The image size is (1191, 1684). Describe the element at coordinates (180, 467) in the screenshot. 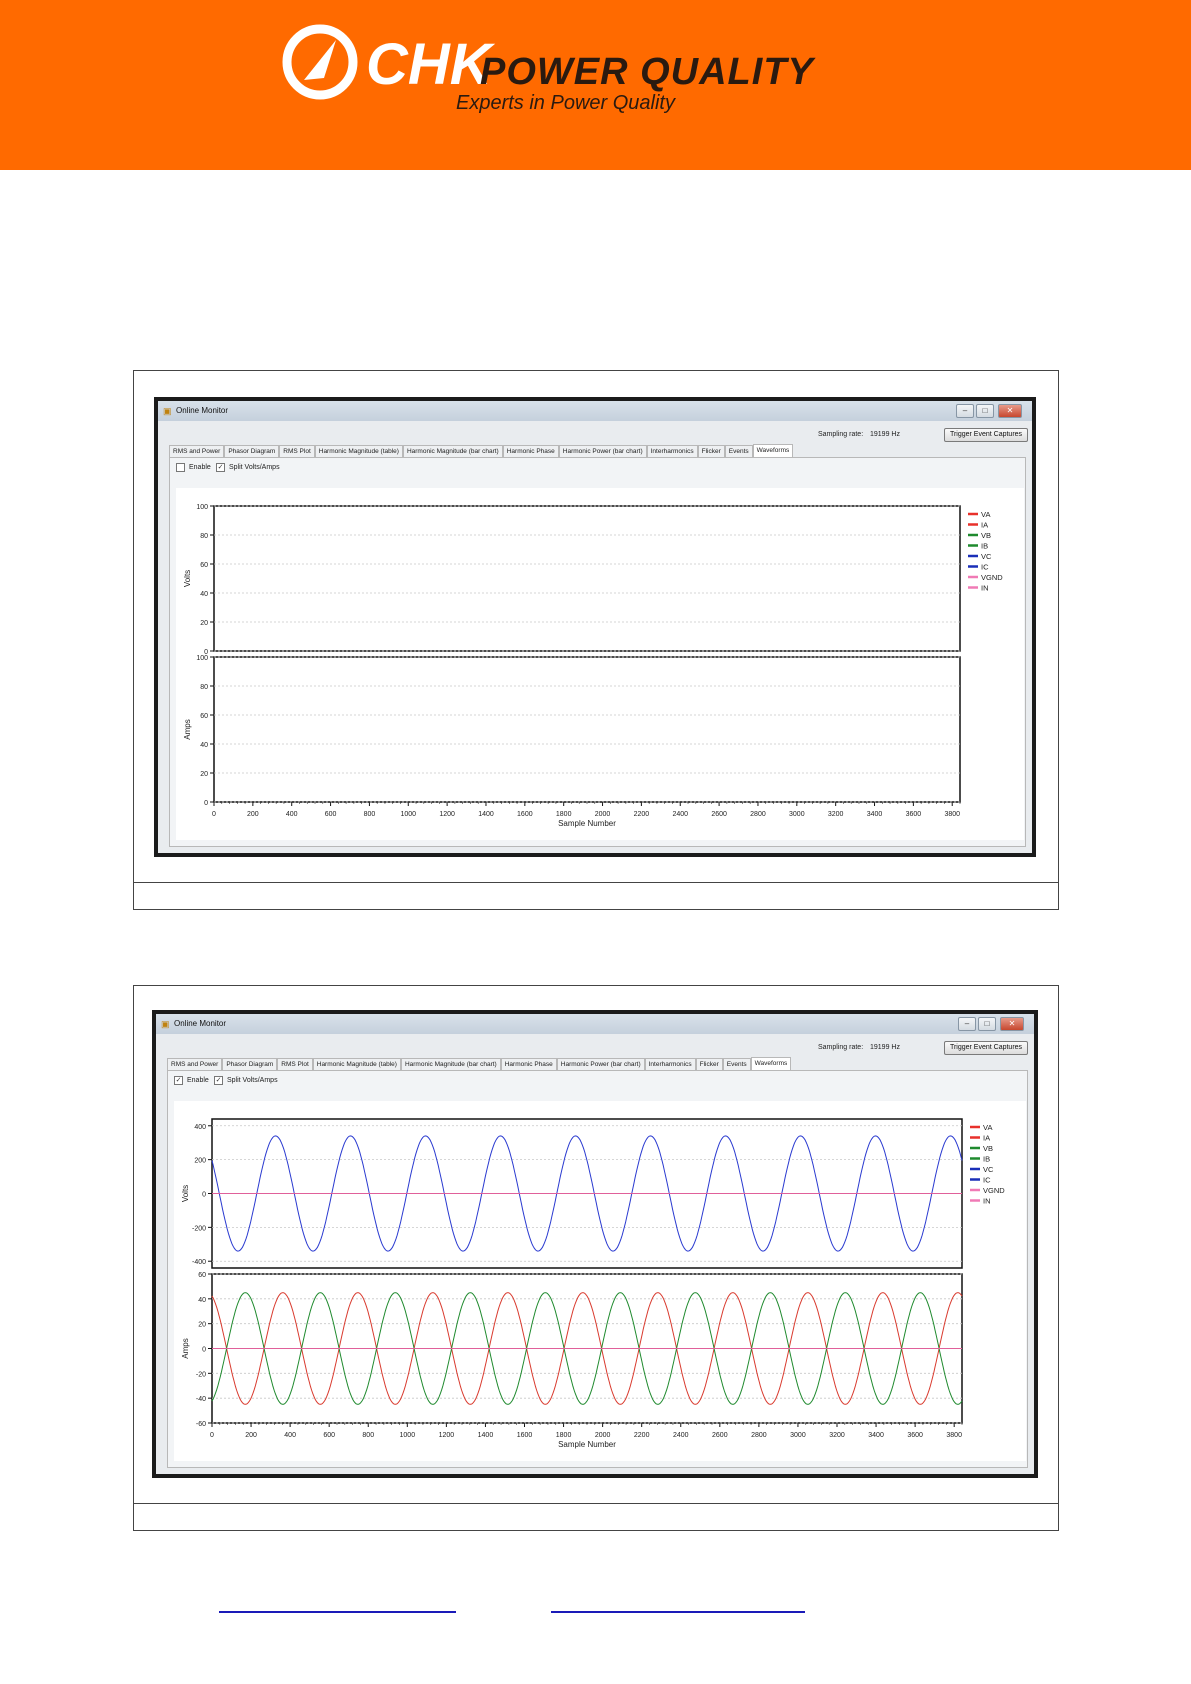

I see `enable-checkbox-box` at that location.